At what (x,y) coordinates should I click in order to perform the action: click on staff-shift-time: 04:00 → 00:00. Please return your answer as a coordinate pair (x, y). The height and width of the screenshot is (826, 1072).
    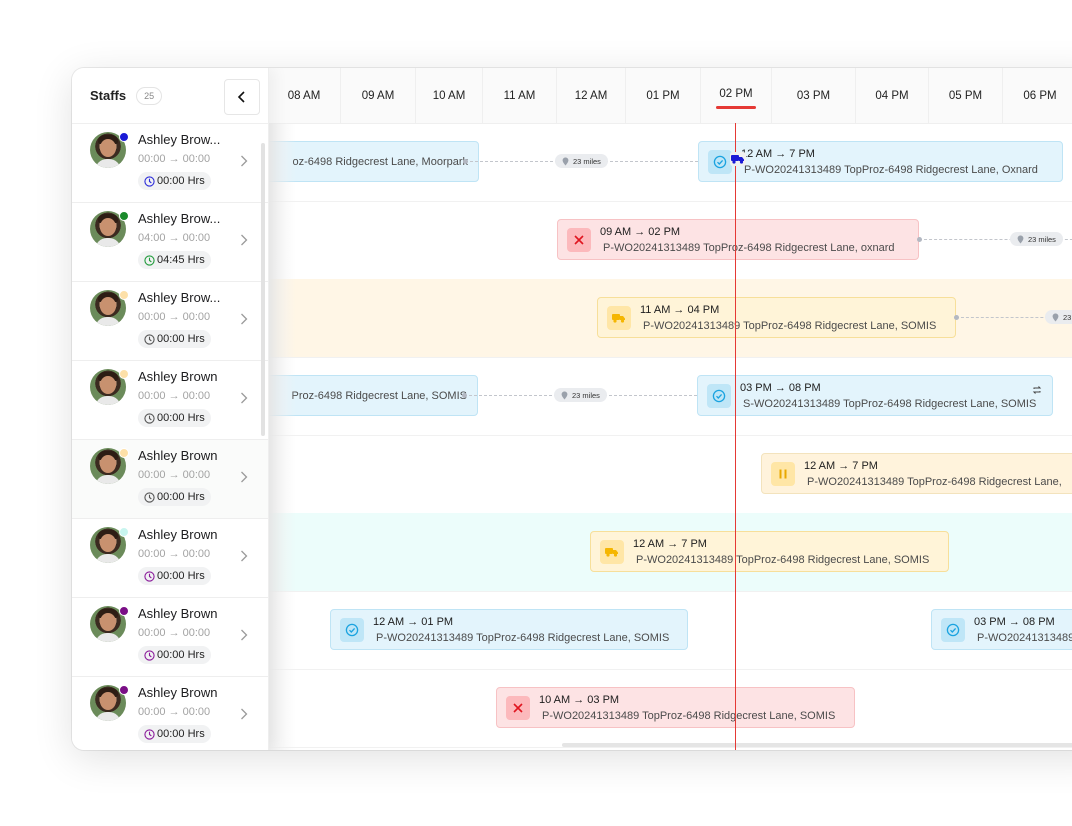
    Looking at the image, I should click on (174, 238).